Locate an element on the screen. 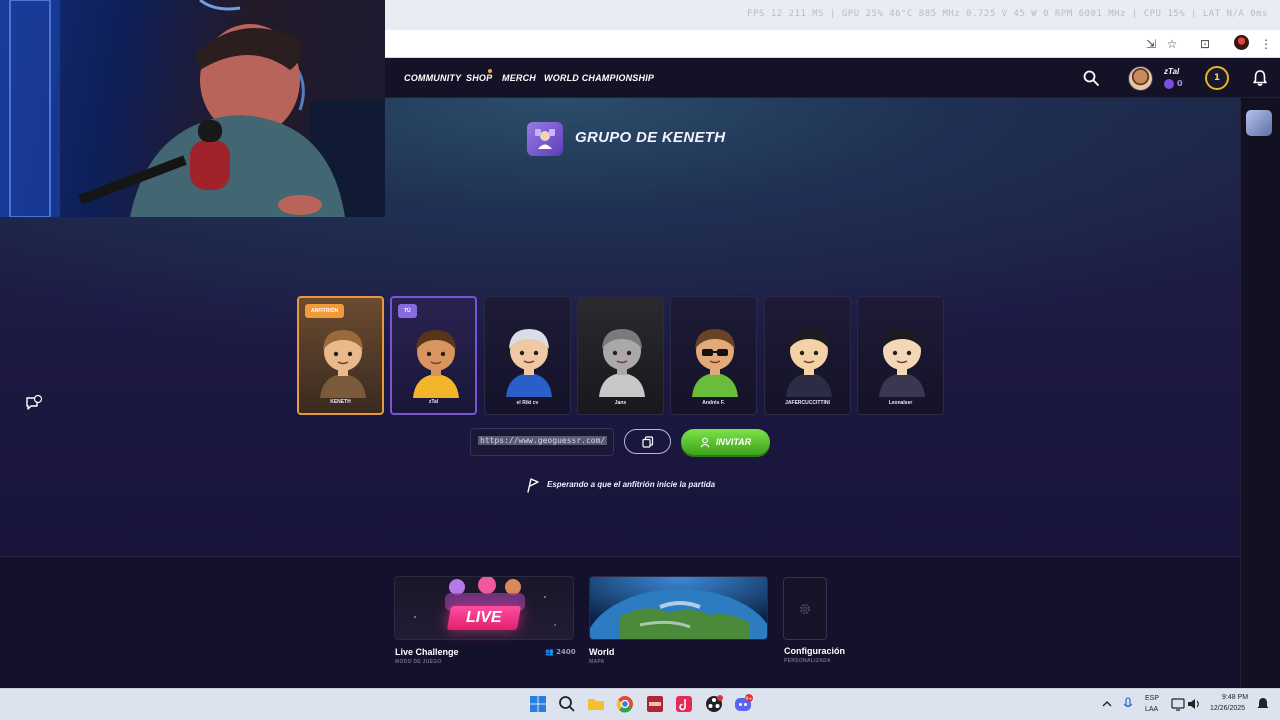 The image size is (1280, 720). install-app-icon: ⇲ is located at coordinates (1151, 44).